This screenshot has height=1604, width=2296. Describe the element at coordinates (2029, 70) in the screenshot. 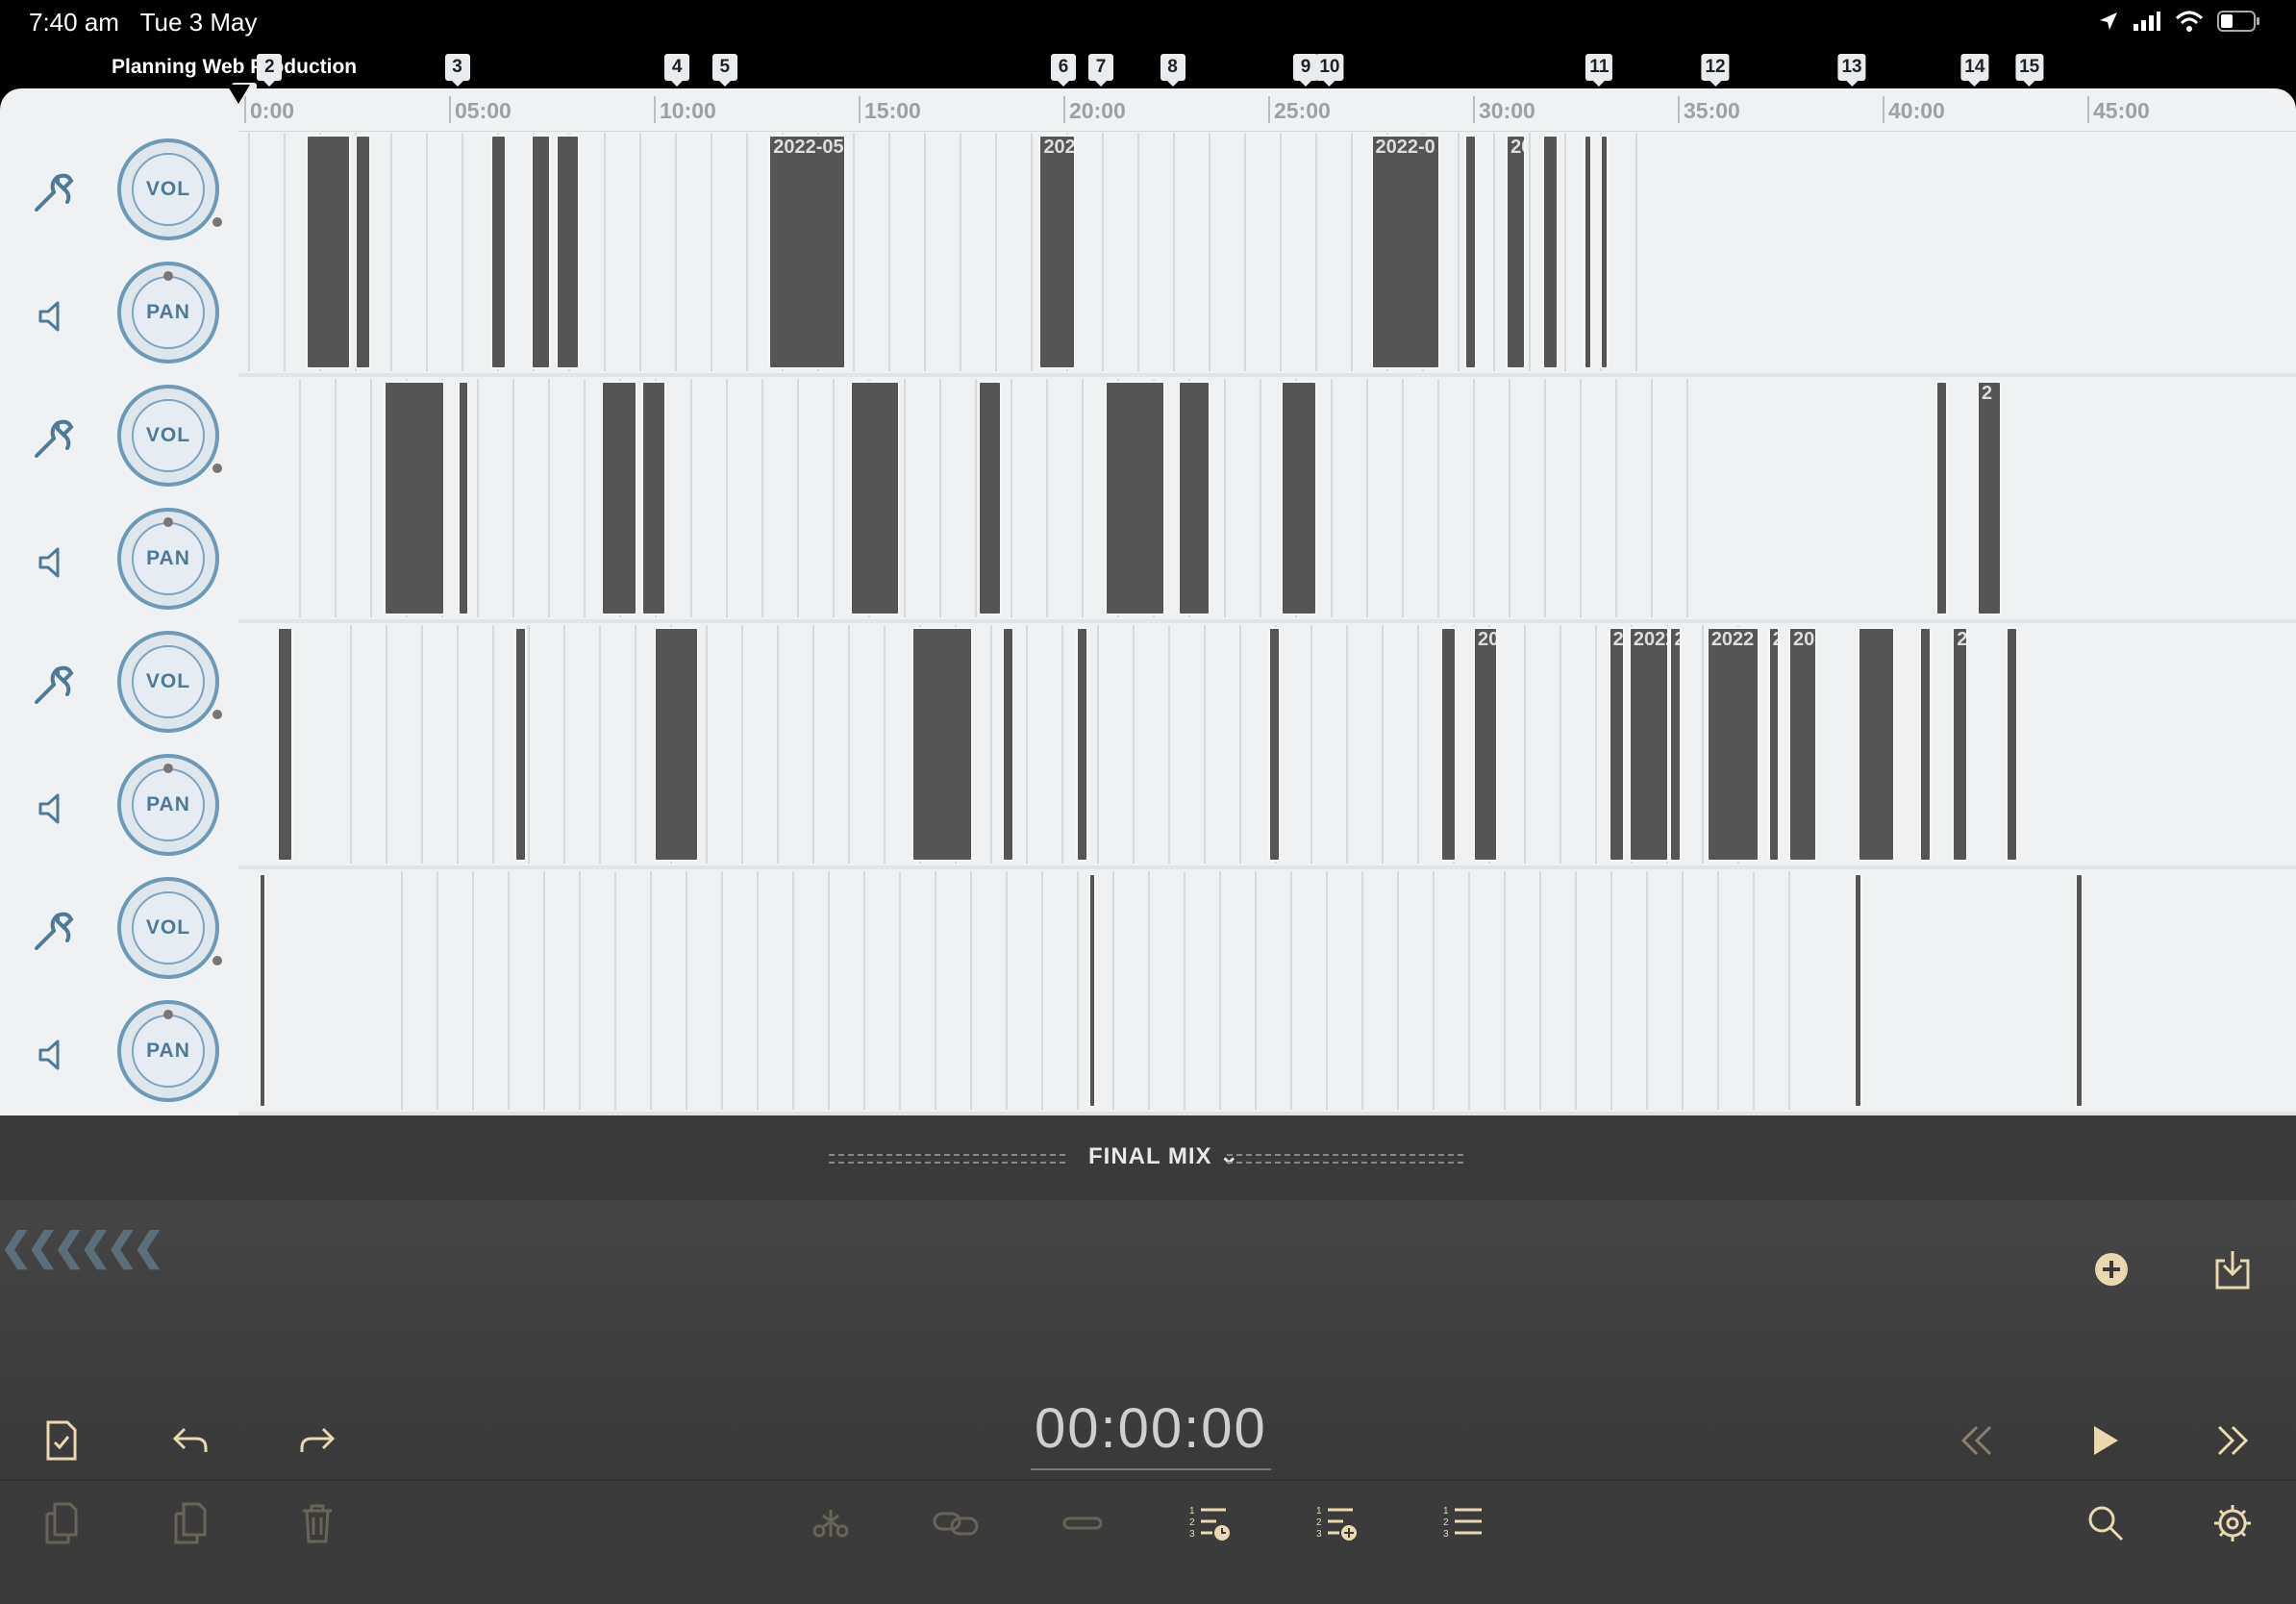

I see `marker-15: 15` at that location.